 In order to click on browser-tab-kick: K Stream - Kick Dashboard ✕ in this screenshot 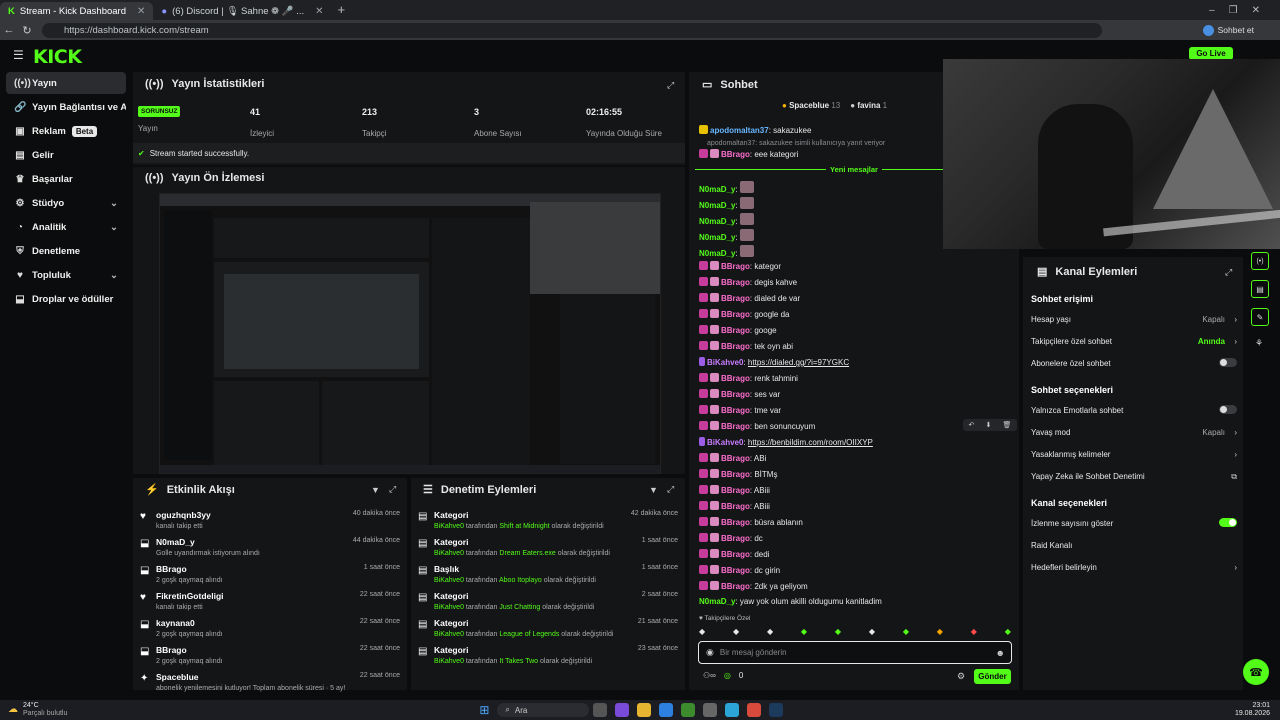, I will do `click(77, 11)`.